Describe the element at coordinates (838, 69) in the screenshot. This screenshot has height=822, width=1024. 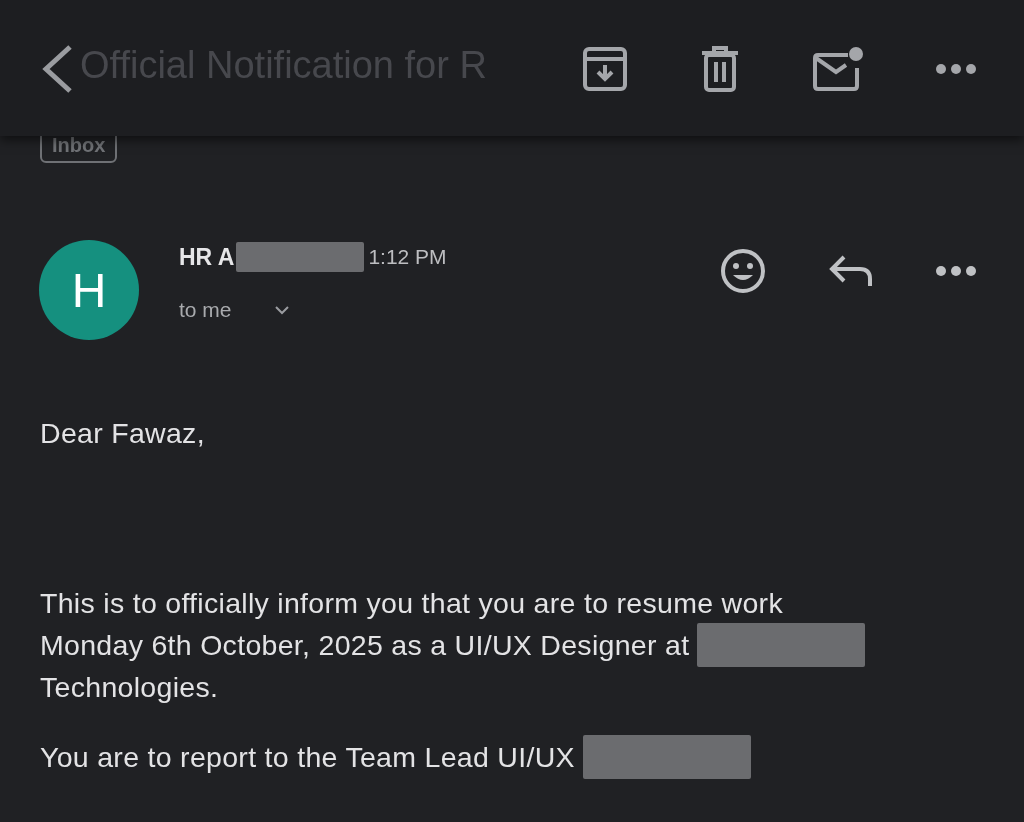
I see `mail-unread-icon` at that location.